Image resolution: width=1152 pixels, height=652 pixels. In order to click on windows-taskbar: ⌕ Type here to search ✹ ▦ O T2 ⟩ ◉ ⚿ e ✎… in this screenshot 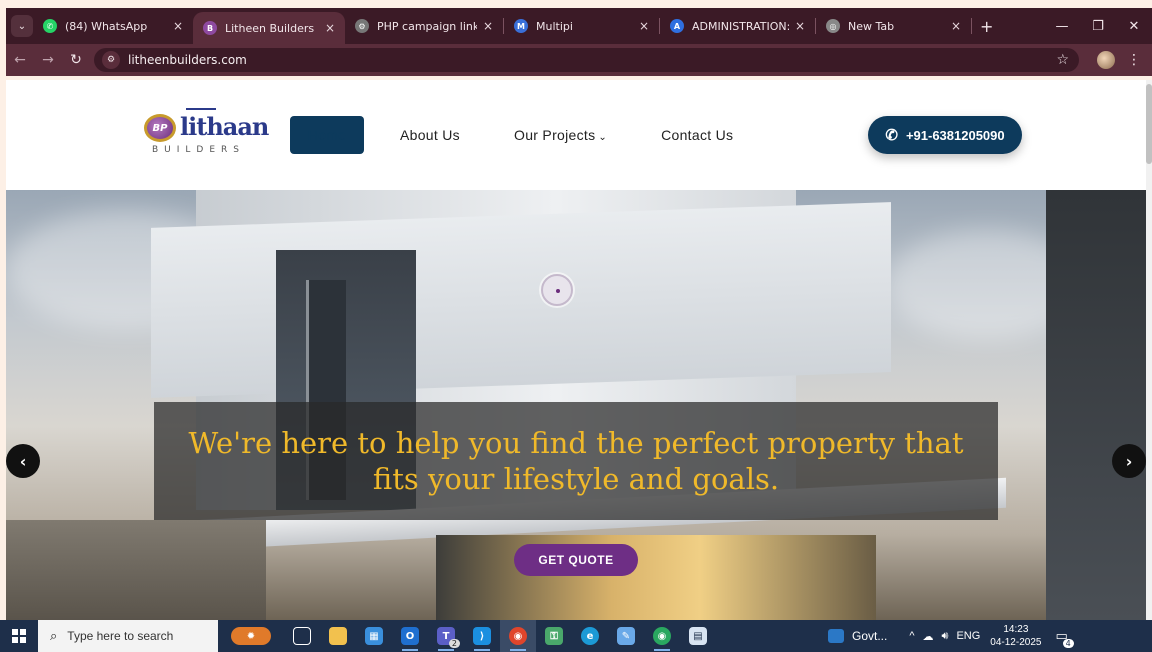, I will do `click(576, 636)`.